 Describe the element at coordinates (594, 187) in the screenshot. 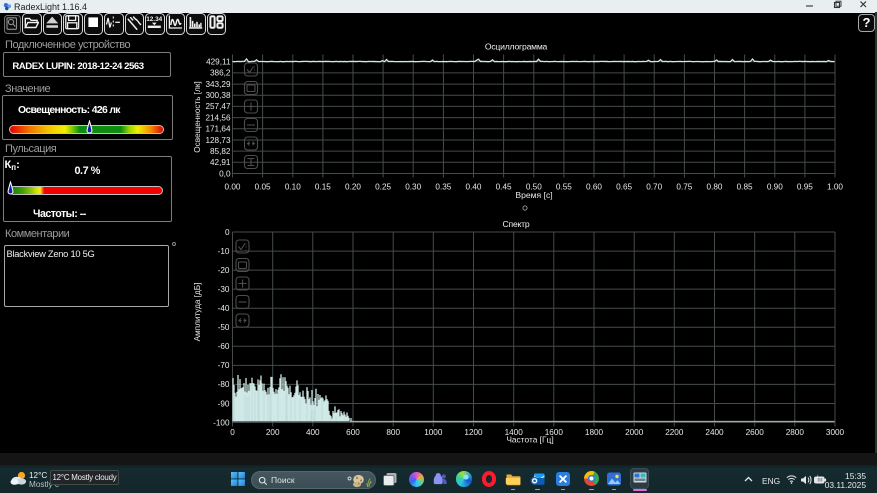

I see `svg-text: 0.60` at that location.